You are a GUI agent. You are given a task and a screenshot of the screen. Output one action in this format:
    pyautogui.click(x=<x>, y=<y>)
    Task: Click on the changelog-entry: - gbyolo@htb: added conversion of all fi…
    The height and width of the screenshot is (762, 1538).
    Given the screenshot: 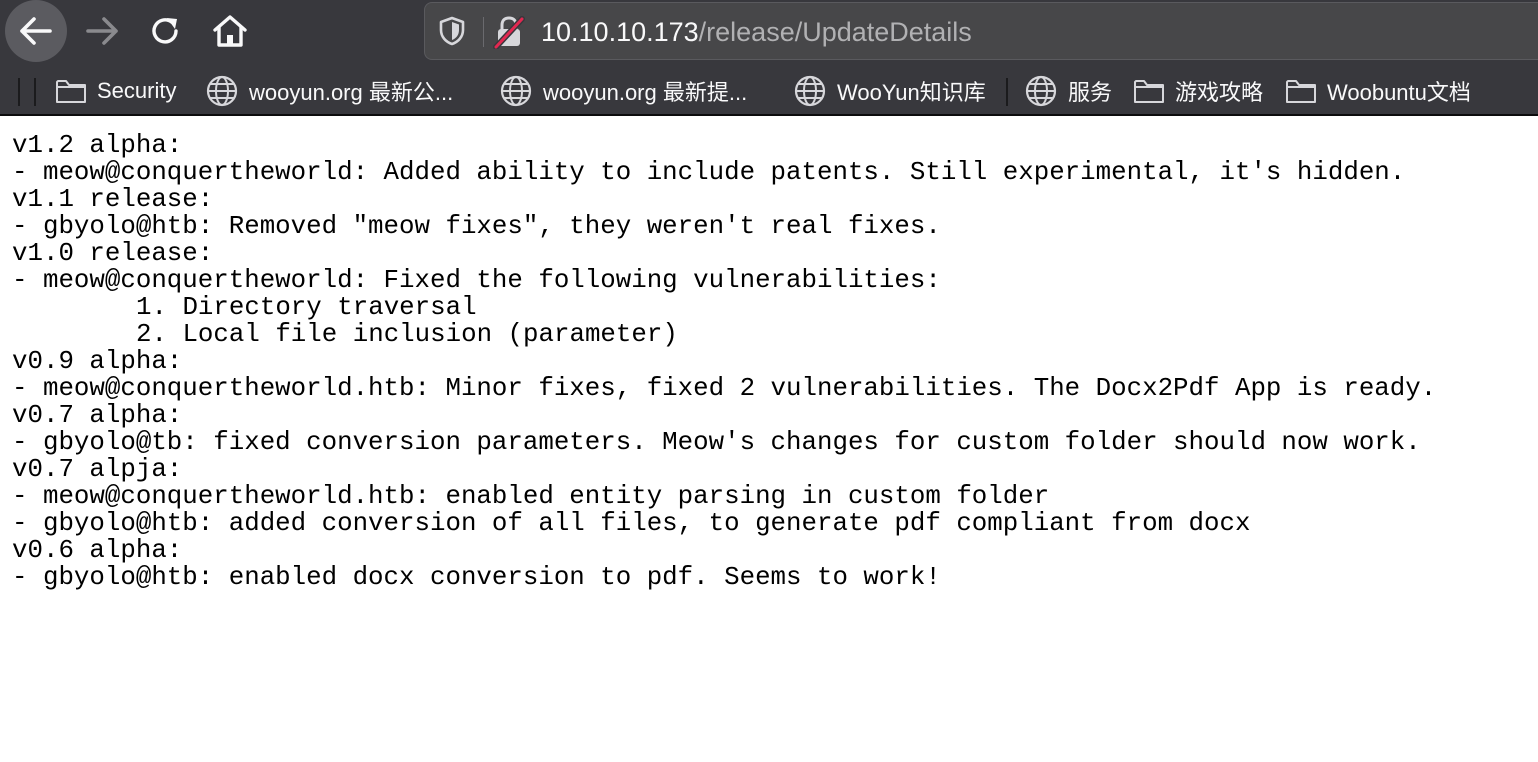 What is the action you would take?
    pyautogui.click(x=631, y=523)
    